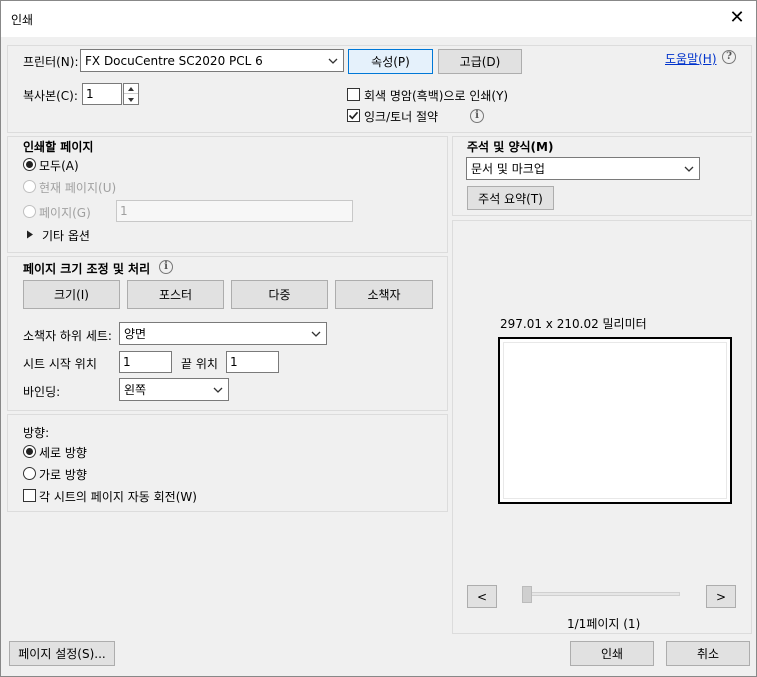  I want to click on next-page-button: >, so click(721, 596).